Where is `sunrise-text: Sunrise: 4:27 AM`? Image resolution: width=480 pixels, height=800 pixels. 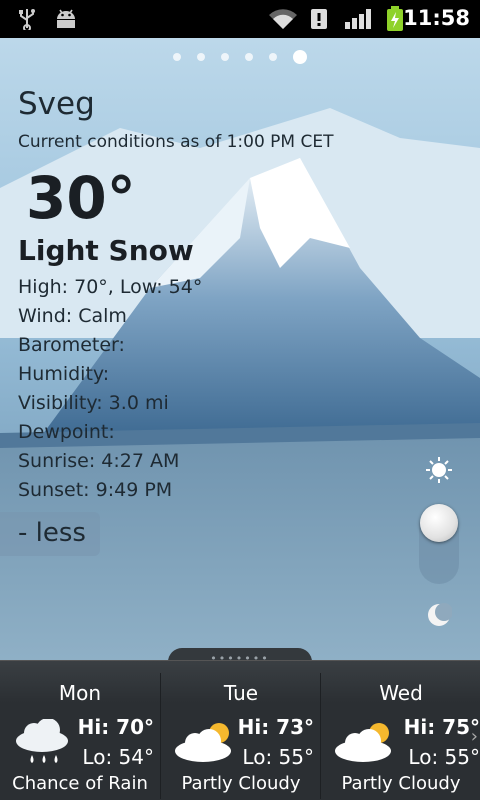 sunrise-text: Sunrise: 4:27 AM is located at coordinates (99, 461).